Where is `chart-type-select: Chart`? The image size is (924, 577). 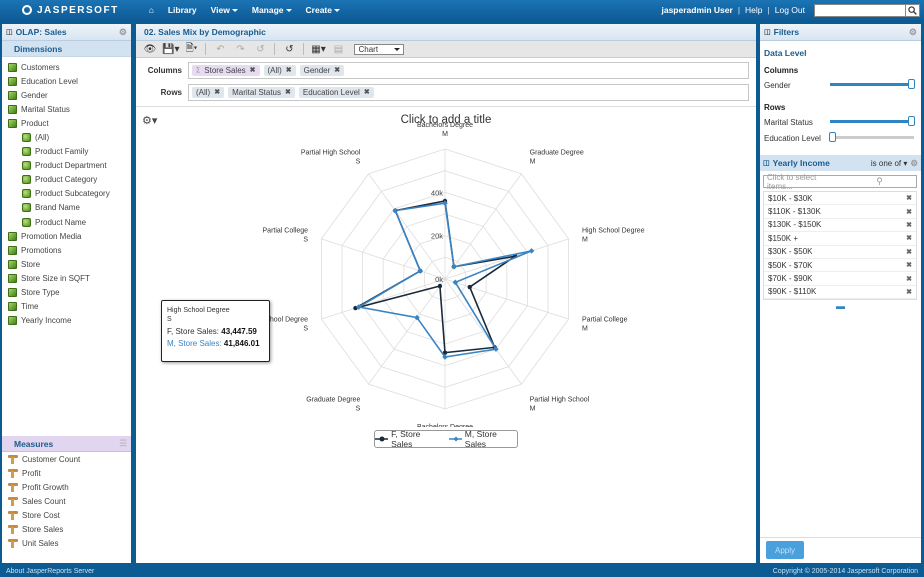 chart-type-select: Chart is located at coordinates (379, 49).